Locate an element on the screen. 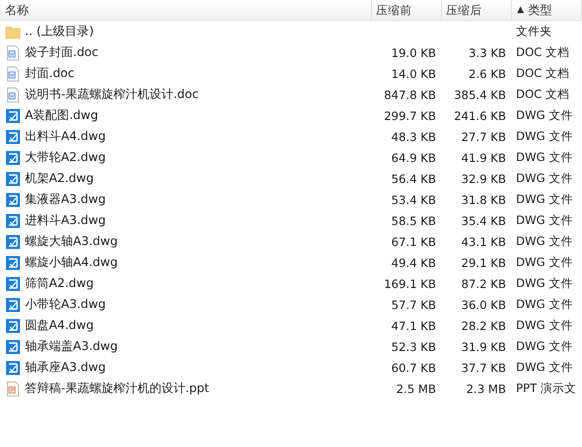 This screenshot has width=582, height=447. original-size: 2.5 MB is located at coordinates (416, 389).